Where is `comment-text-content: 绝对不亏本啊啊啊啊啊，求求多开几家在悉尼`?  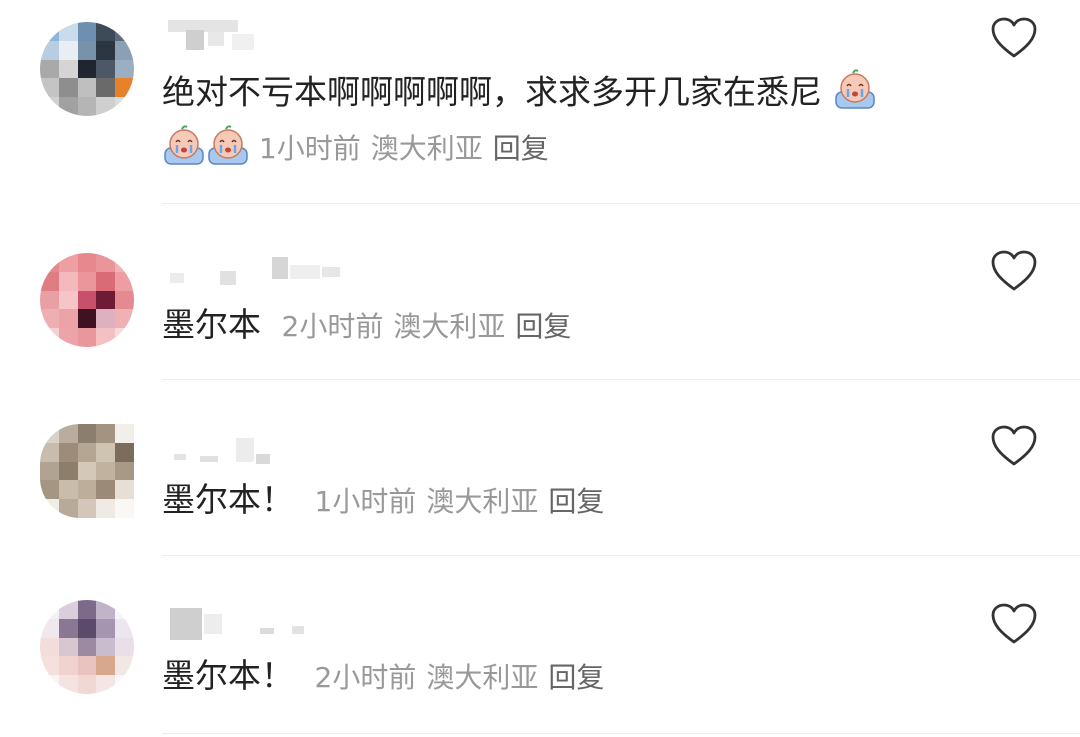 comment-text-content: 绝对不亏本啊啊啊啊啊，求求多开几家在悉尼 is located at coordinates (492, 92).